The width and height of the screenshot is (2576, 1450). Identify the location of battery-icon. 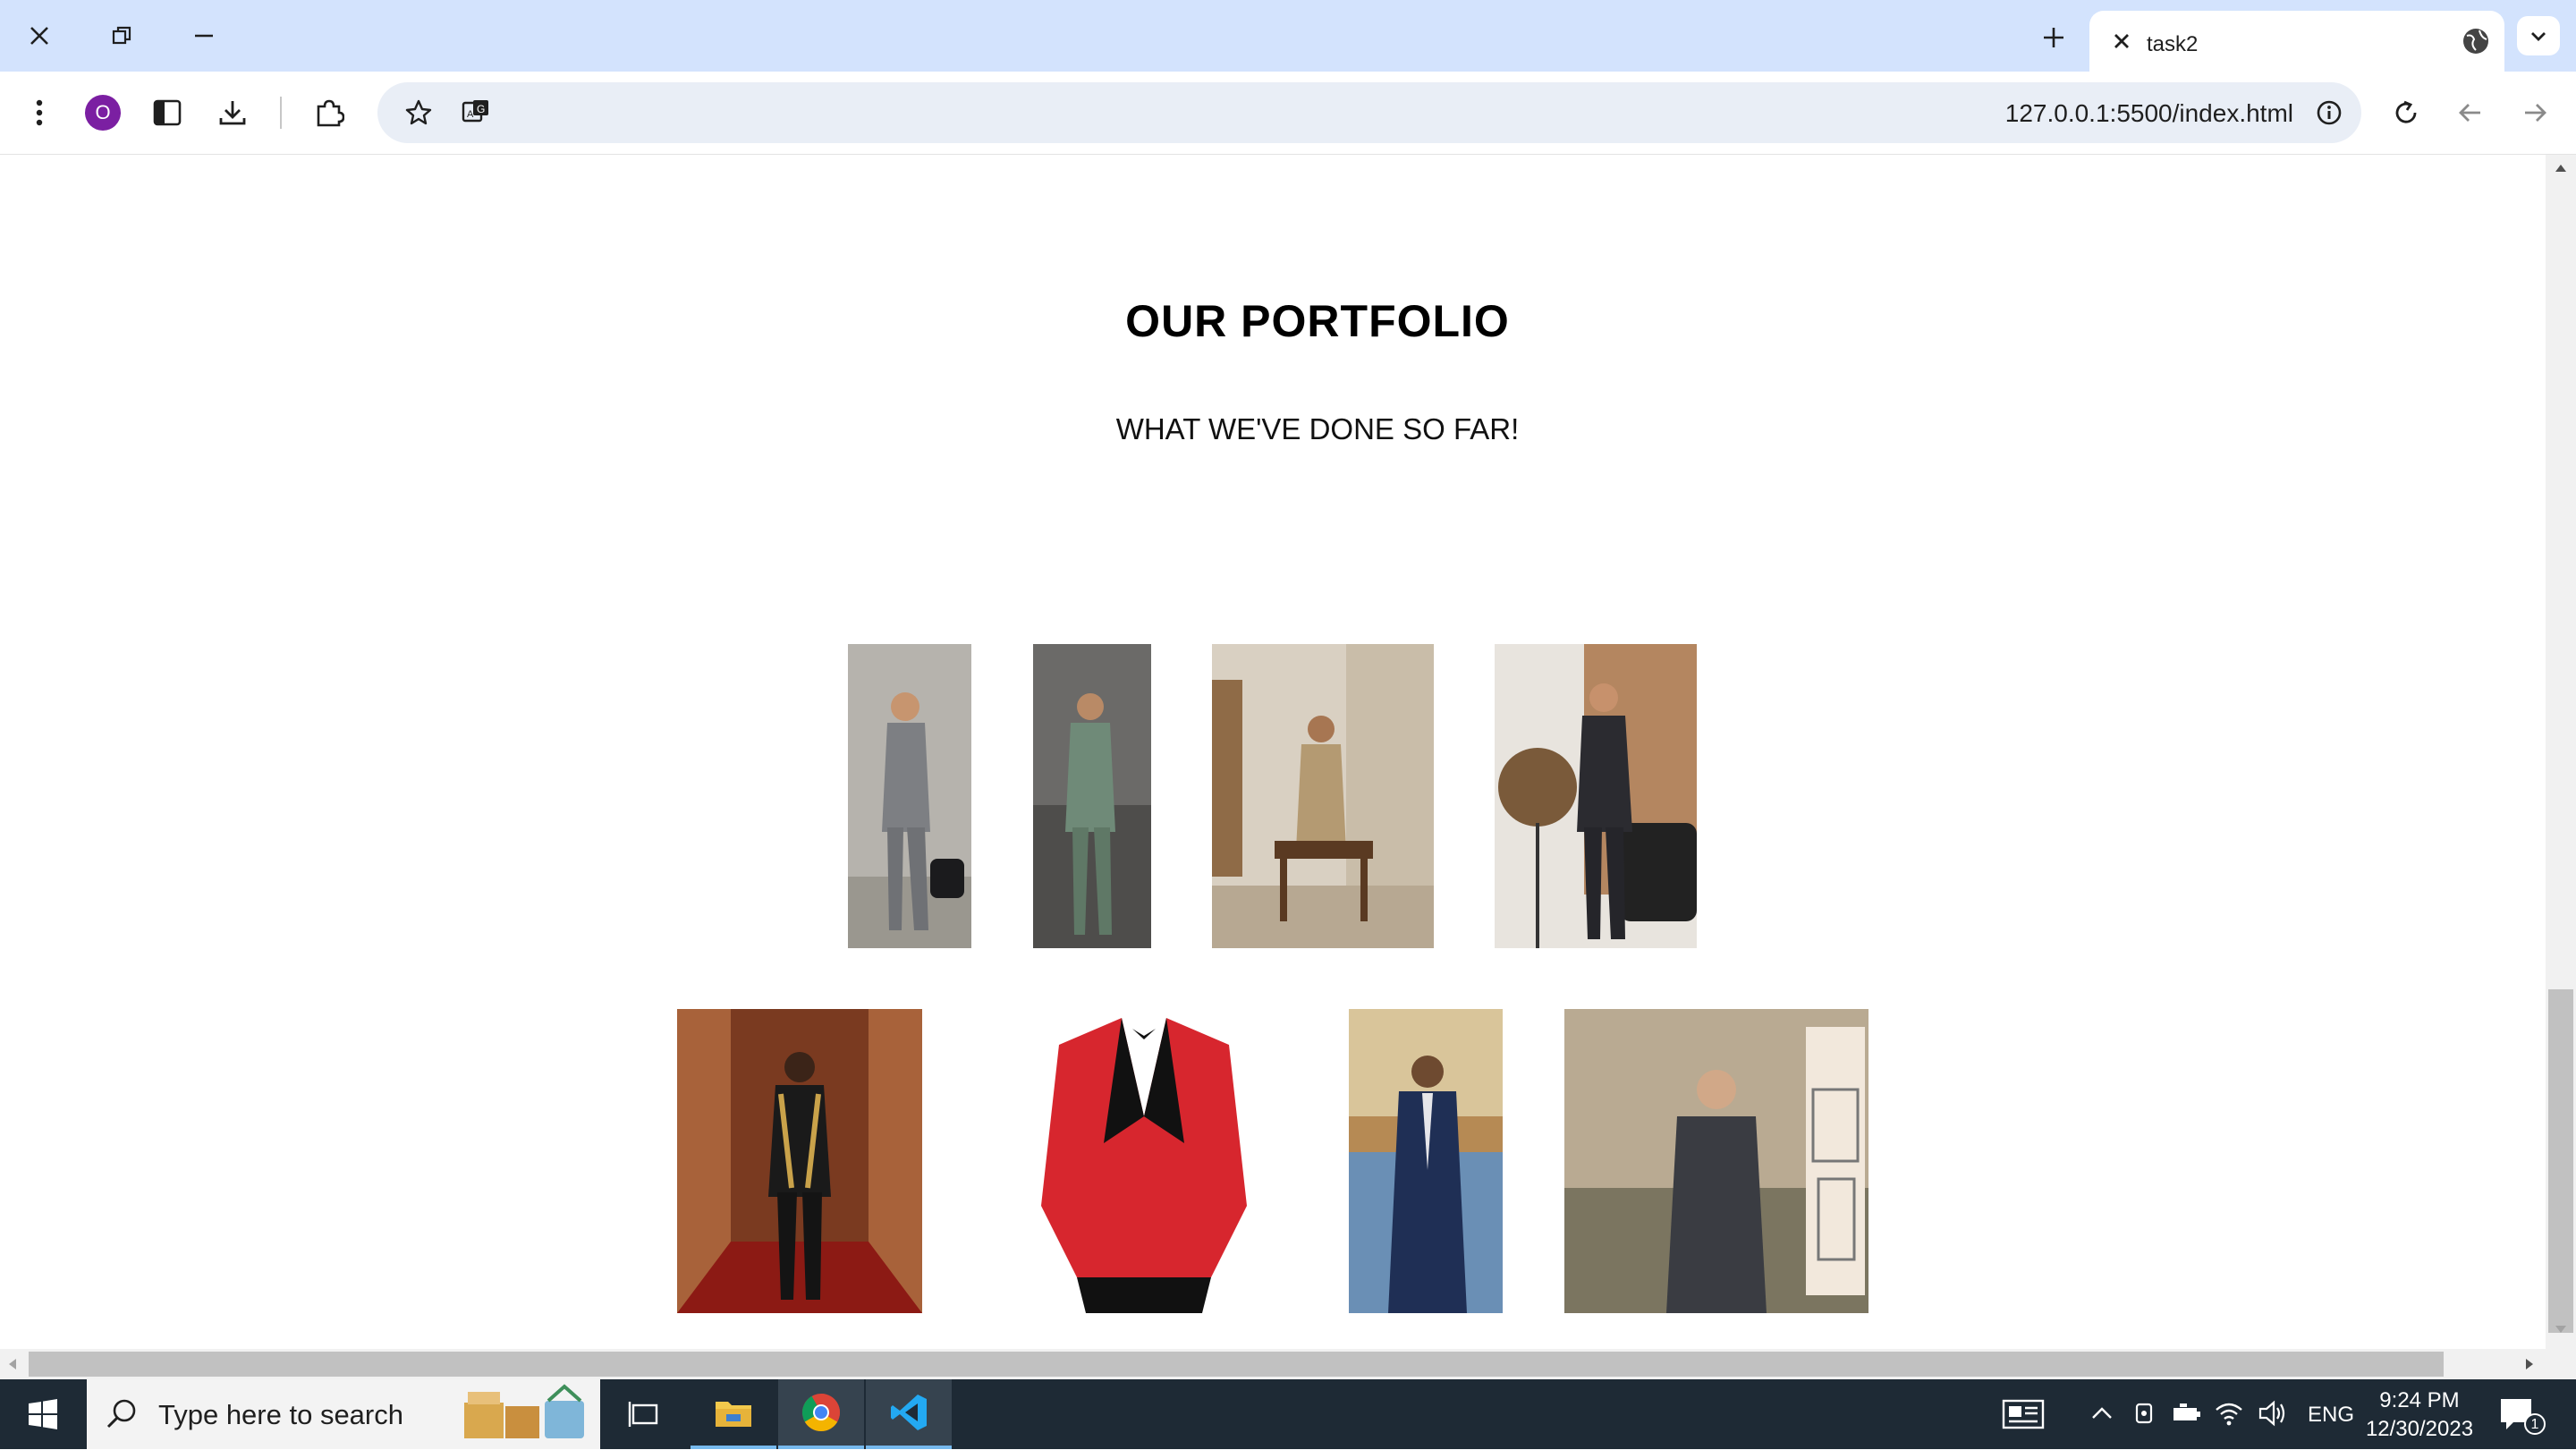
(2187, 1415).